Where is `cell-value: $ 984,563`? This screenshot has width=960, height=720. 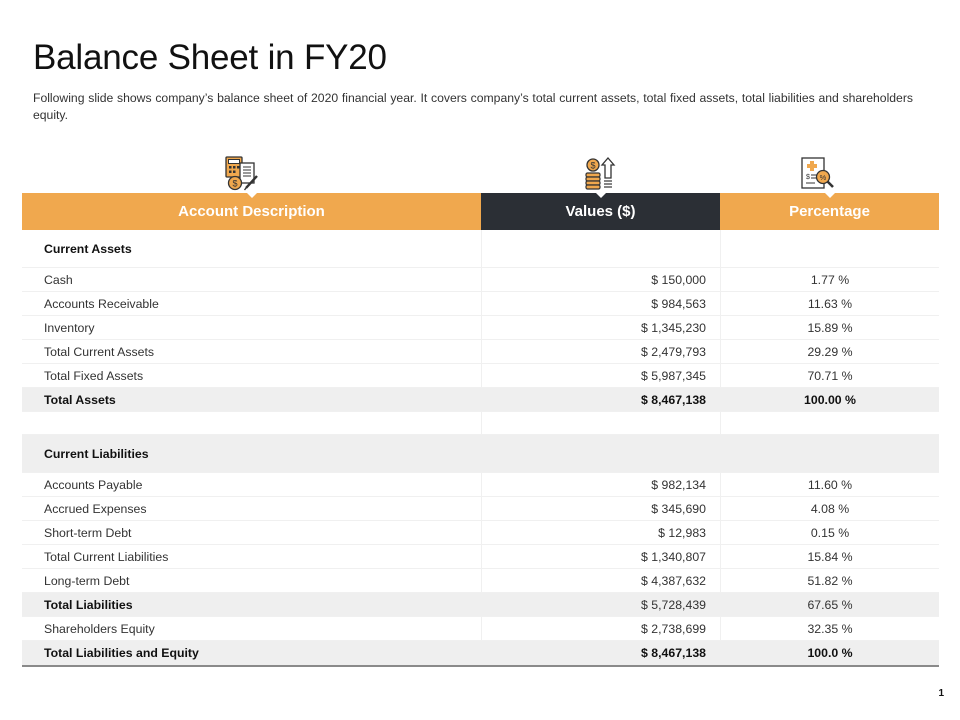
cell-value: $ 984,563 is located at coordinates (600, 304).